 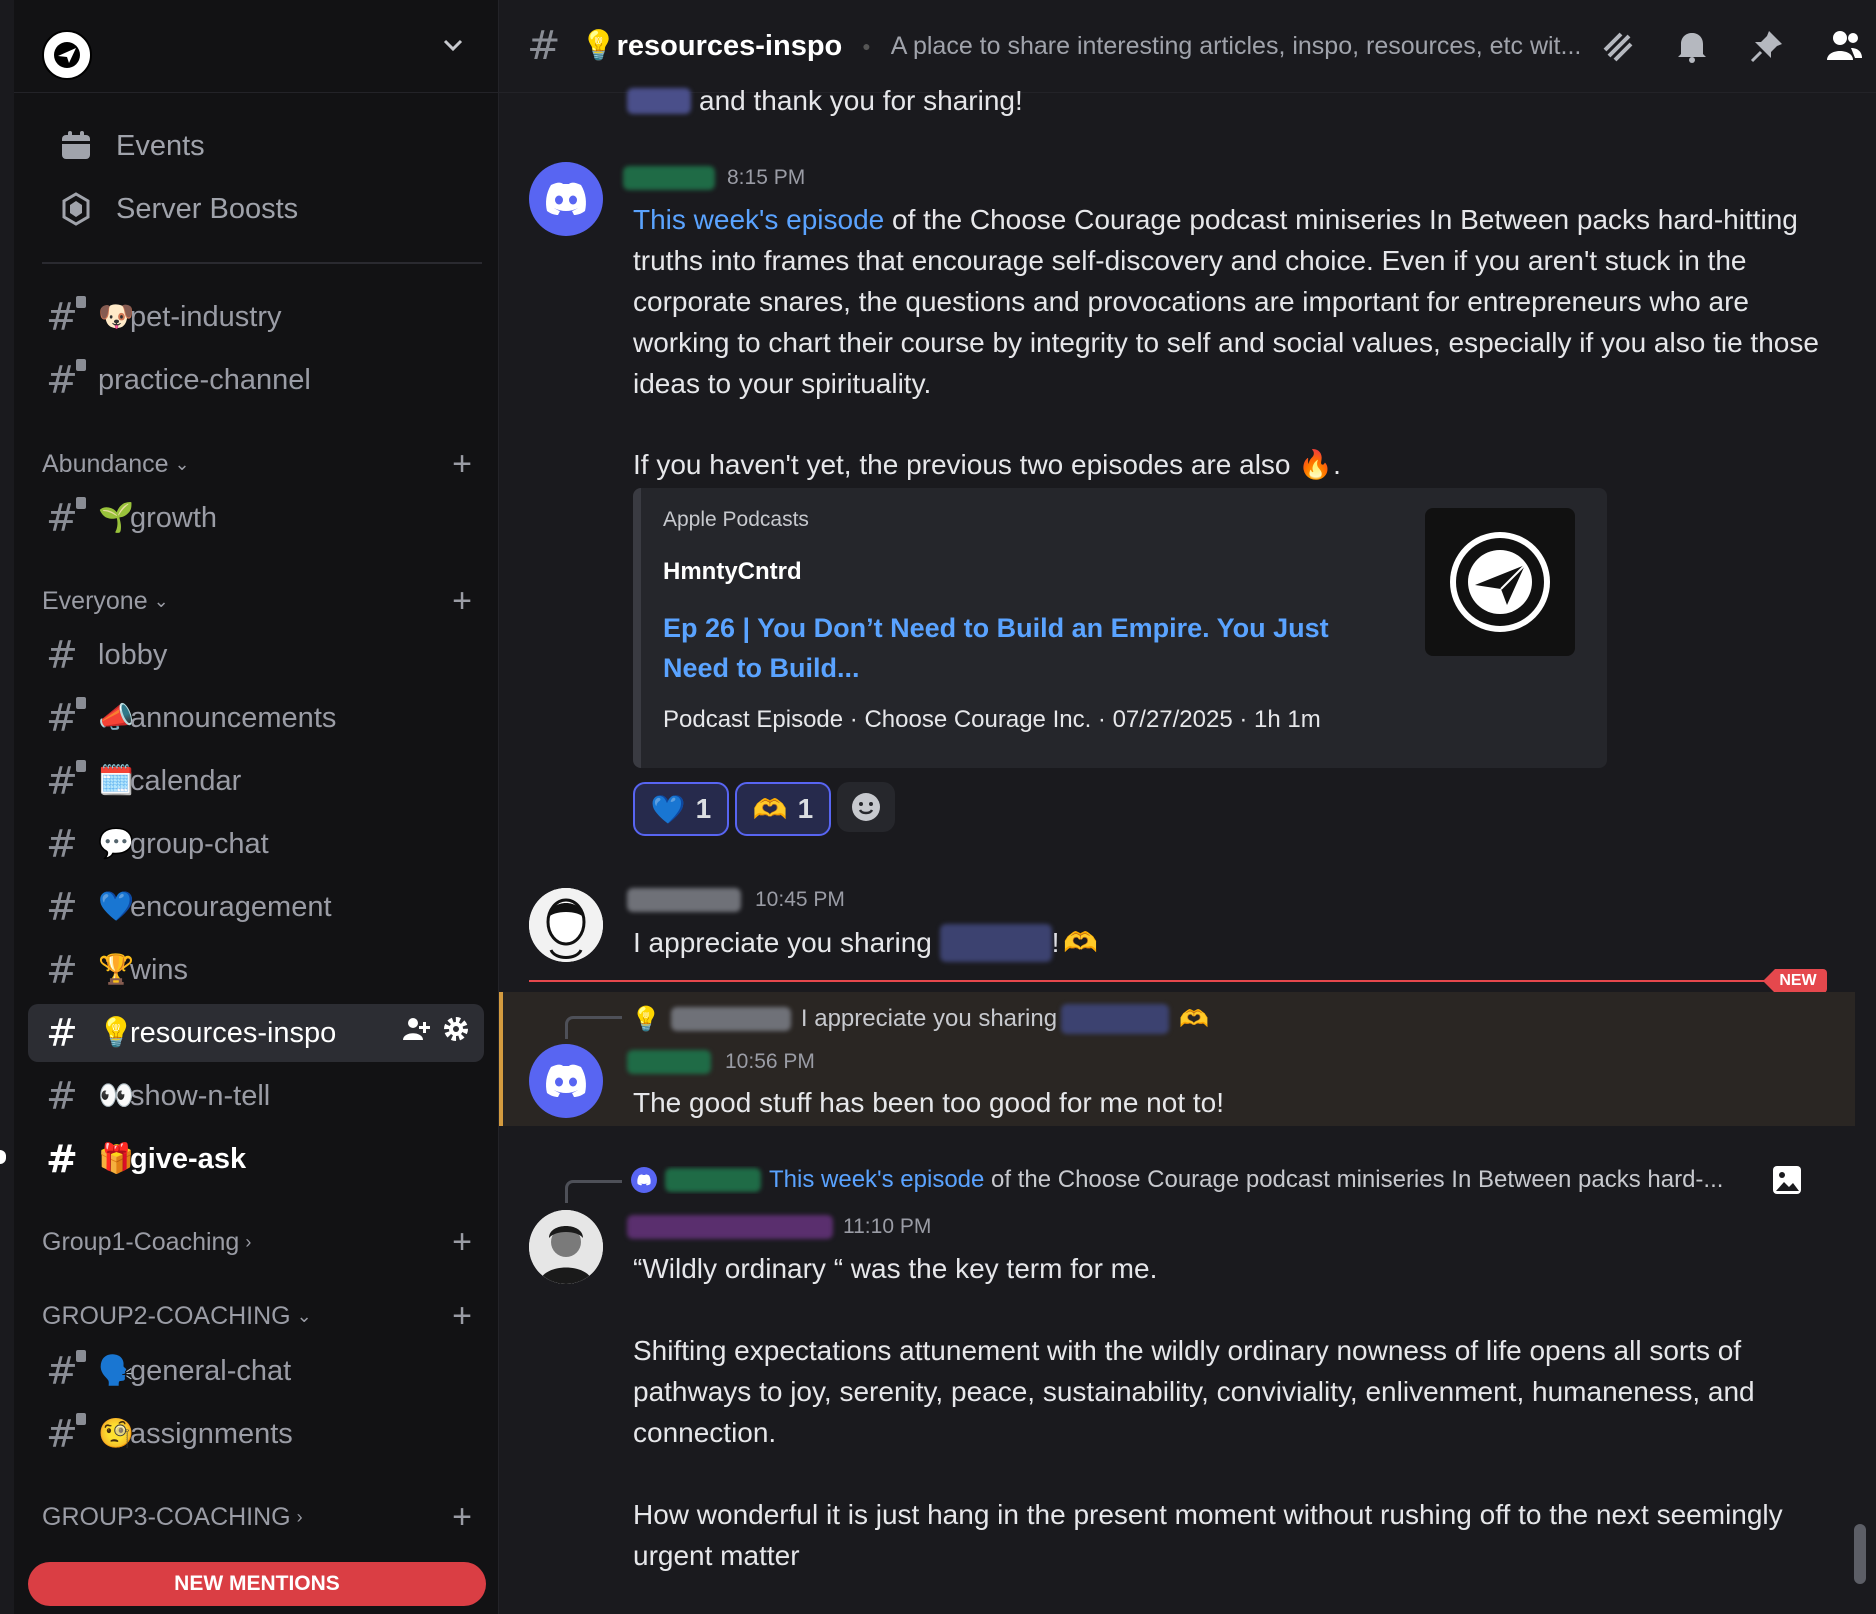 I want to click on create-invite-icon, so click(x=416, y=1033).